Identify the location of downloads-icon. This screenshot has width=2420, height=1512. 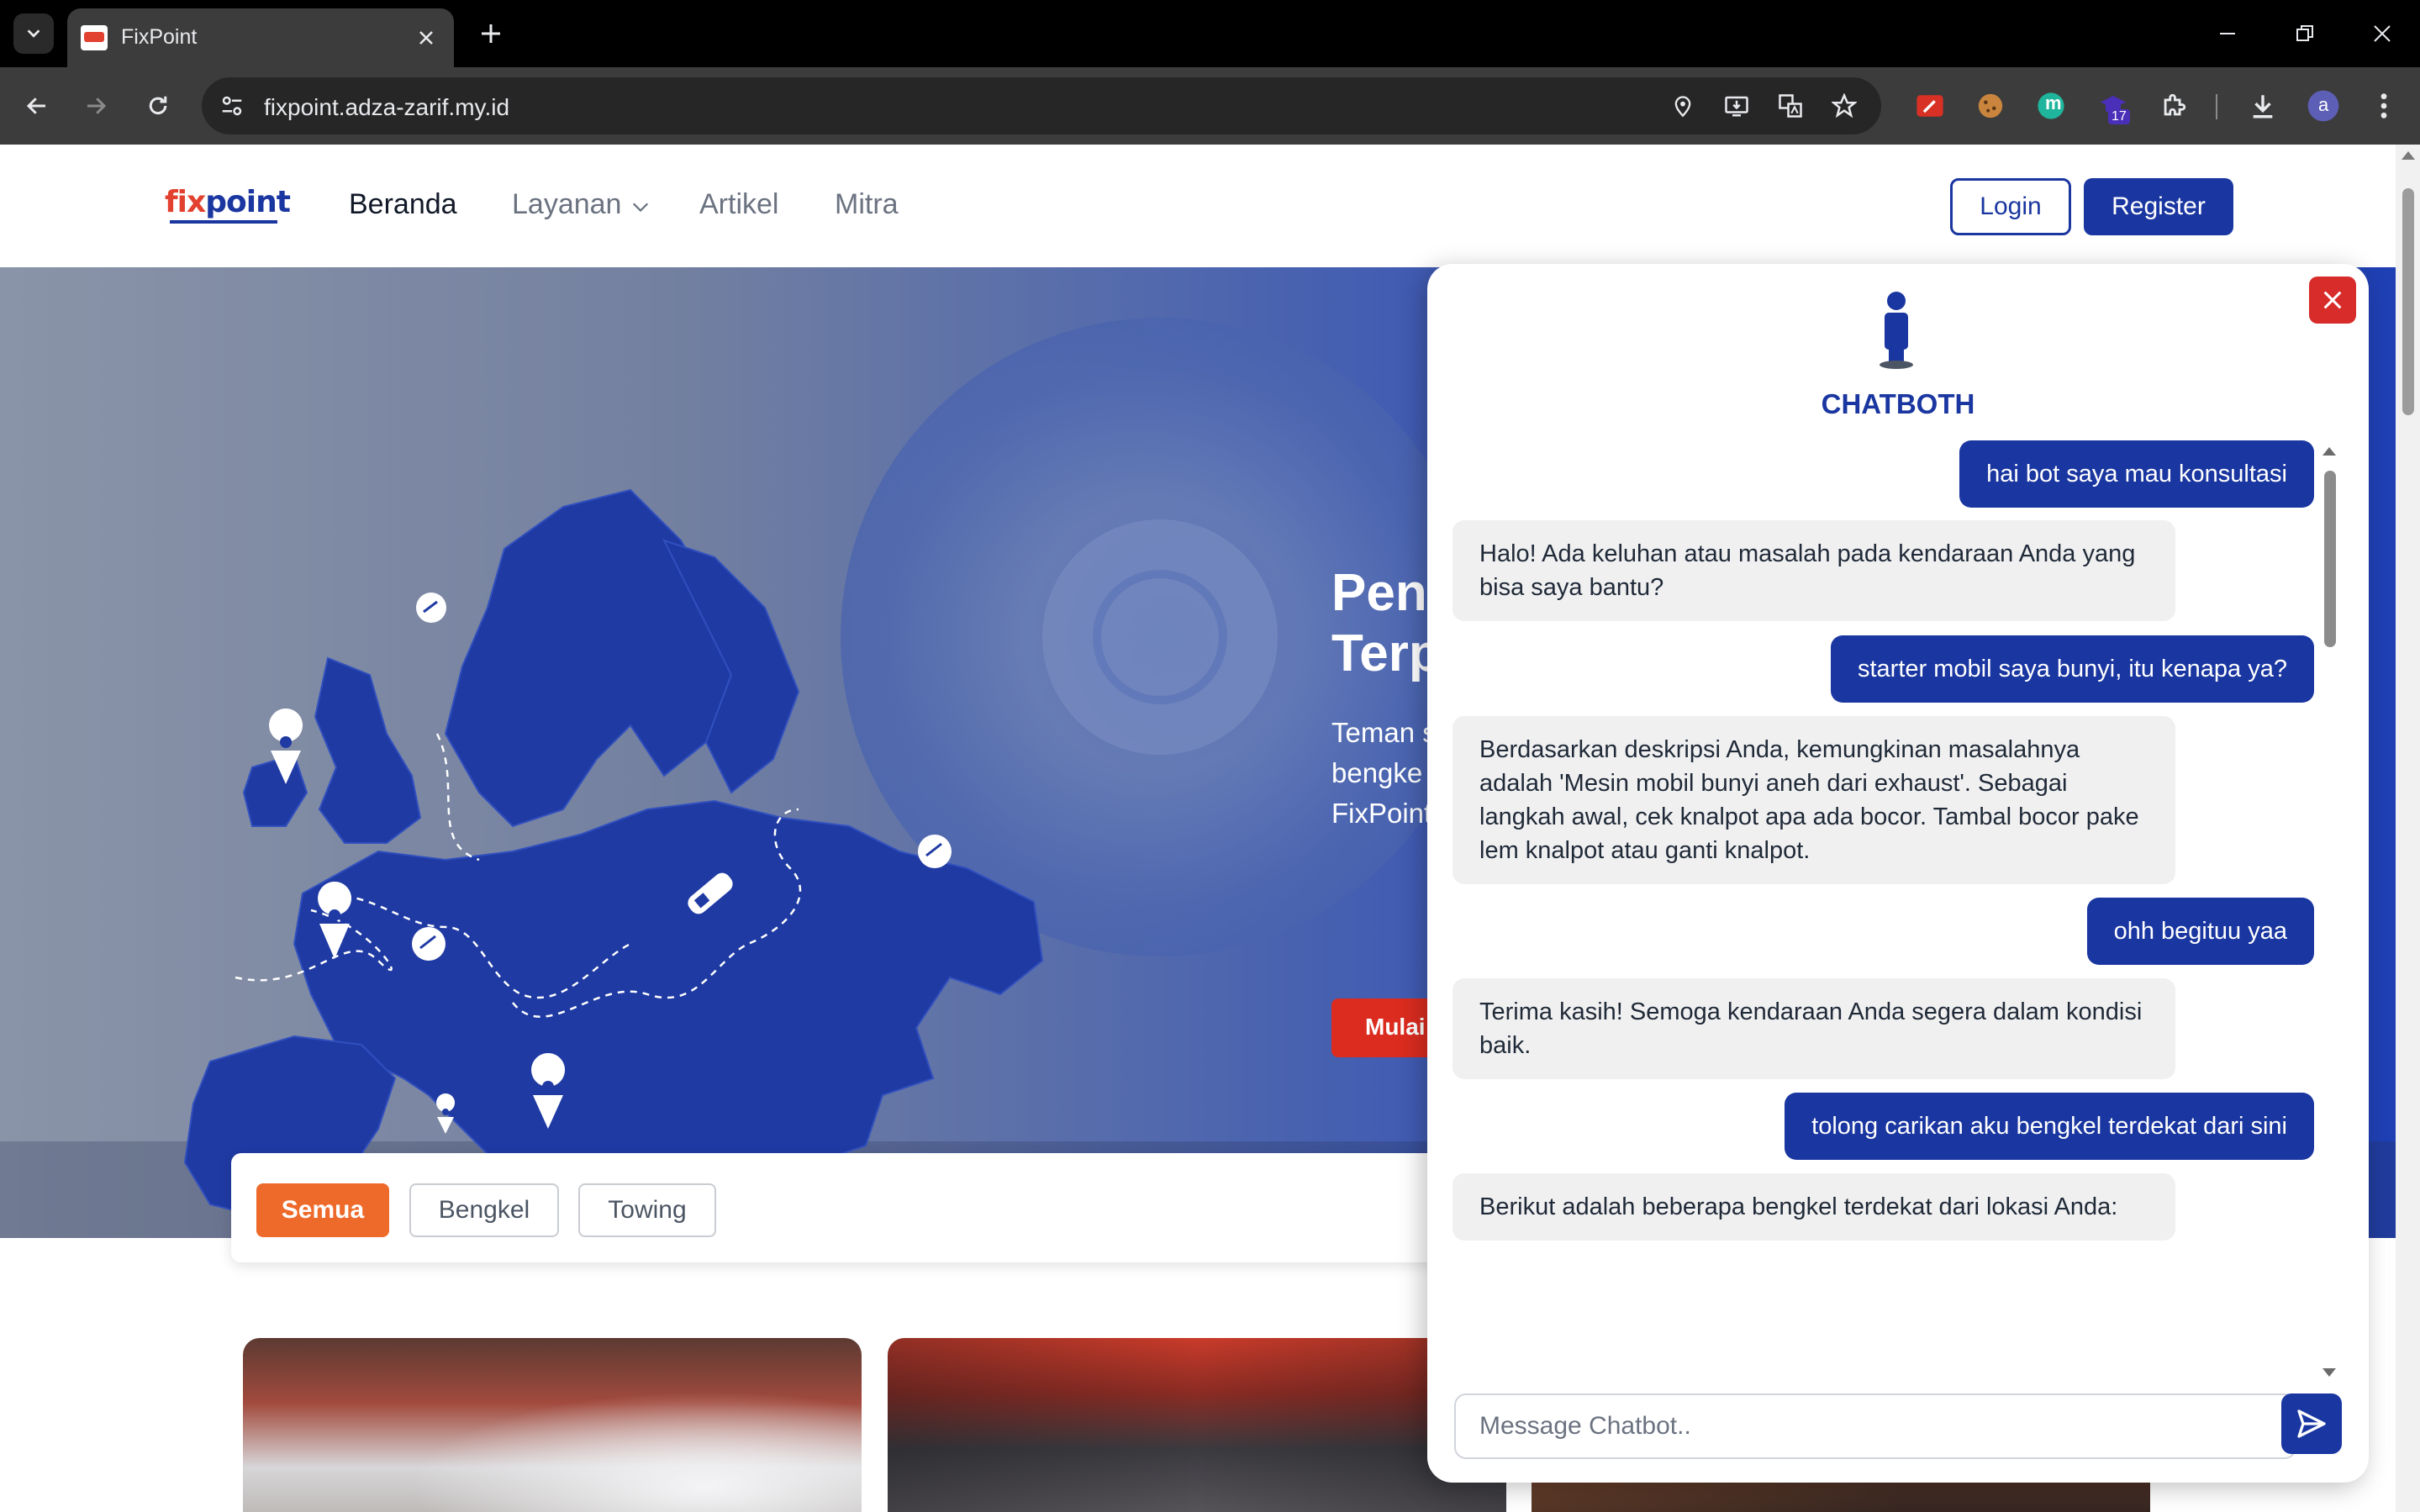
(2263, 106).